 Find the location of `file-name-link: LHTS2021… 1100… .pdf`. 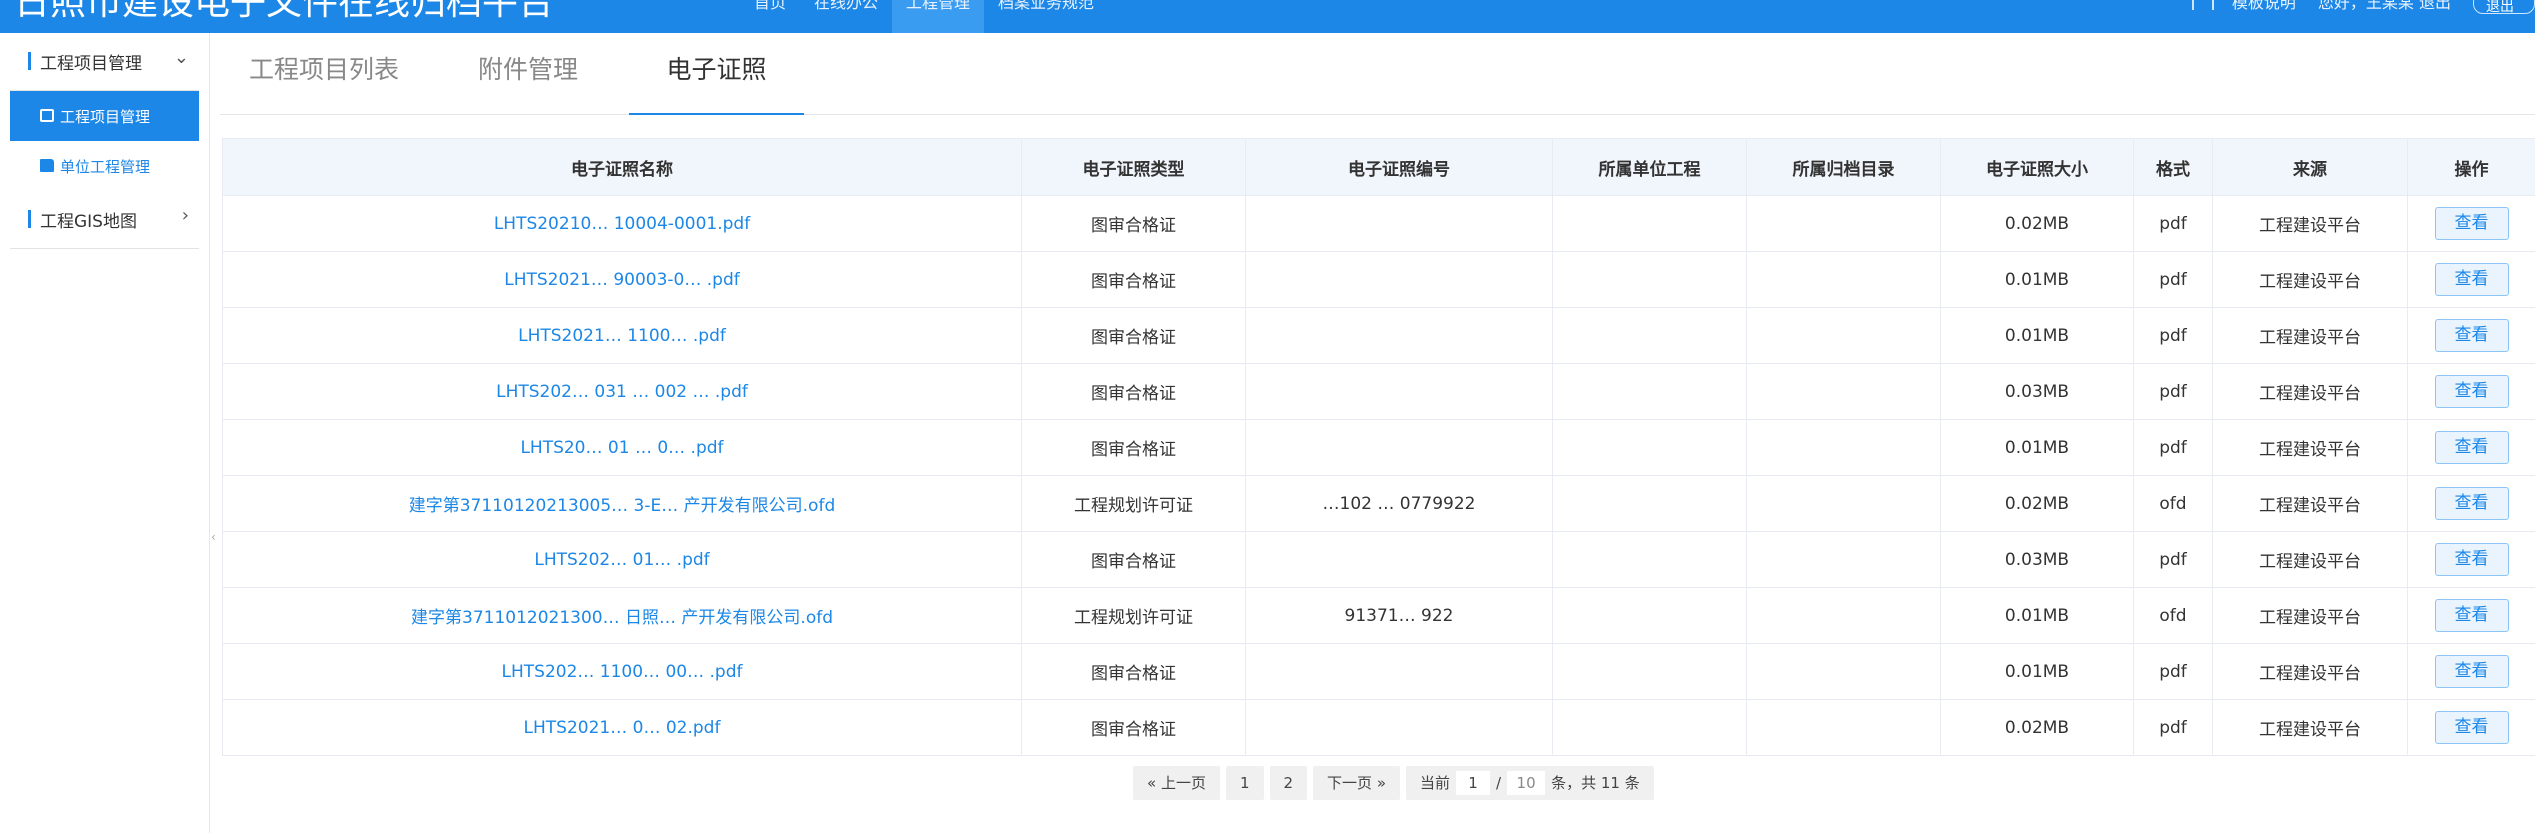

file-name-link: LHTS2021… 1100… .pdf is located at coordinates (622, 335).